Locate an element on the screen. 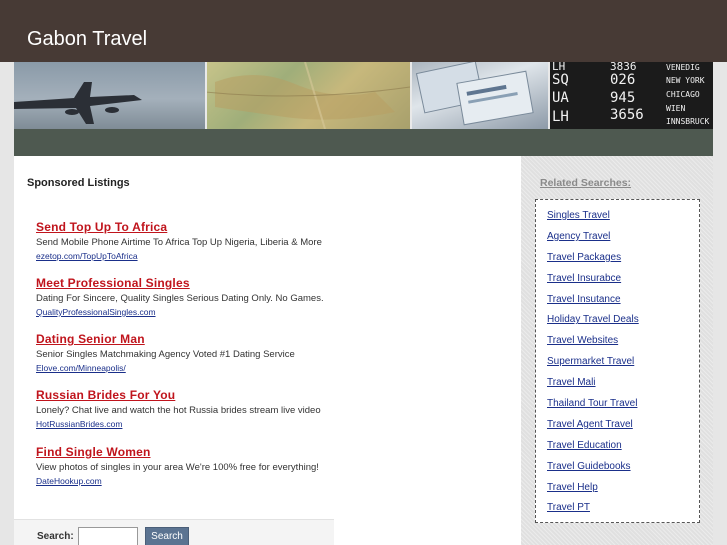 The height and width of the screenshot is (545, 727). related-search-link: Travel Help is located at coordinates (572, 487).